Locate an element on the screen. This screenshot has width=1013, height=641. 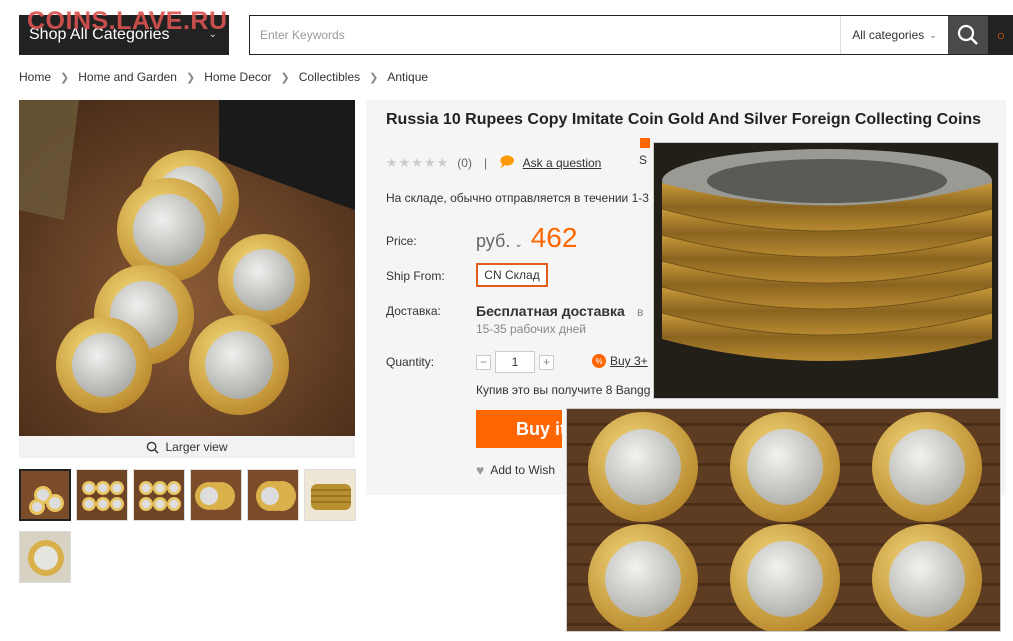
rating-row: ★★★★★ (0) | 🗩 Ask a question is located at coordinates (493, 163).